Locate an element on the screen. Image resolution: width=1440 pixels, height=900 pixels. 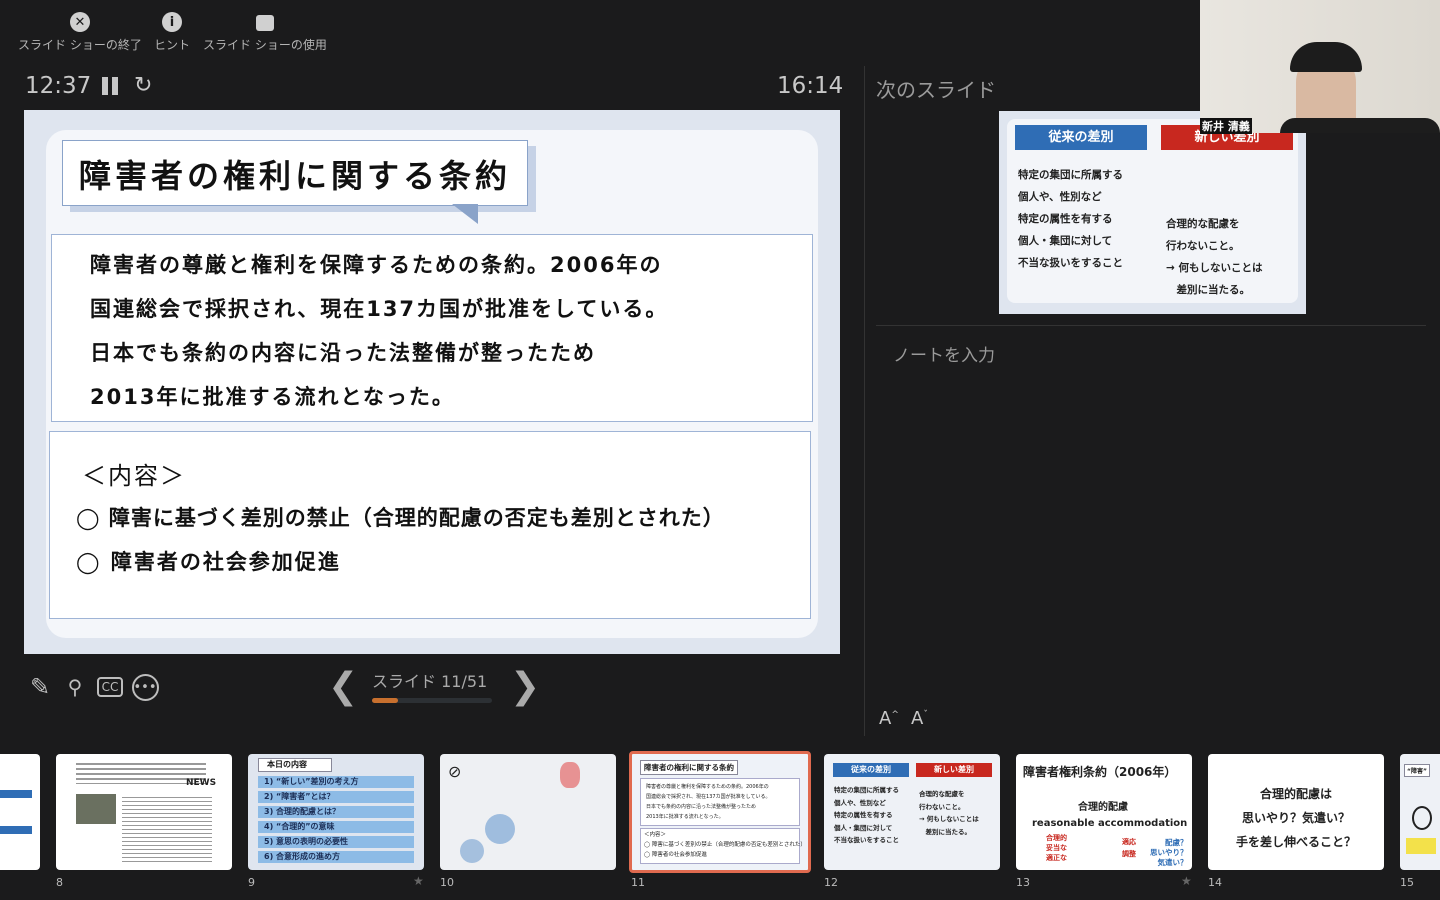
clock: 16:14 is located at coordinates (810, 86).